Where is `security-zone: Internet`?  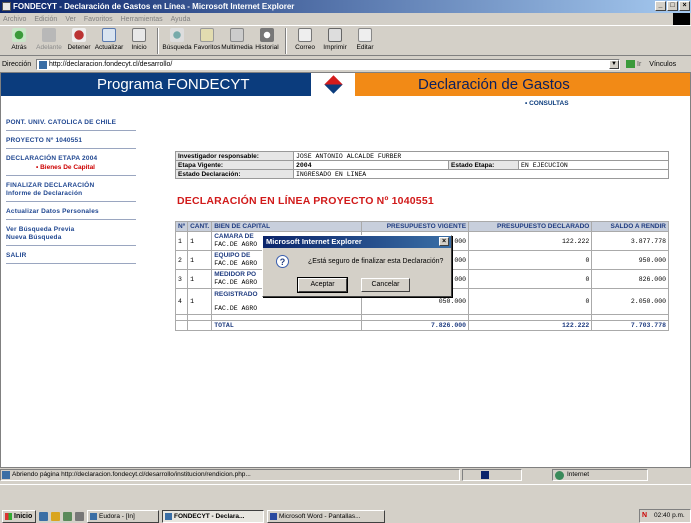 security-zone: Internet is located at coordinates (600, 475).